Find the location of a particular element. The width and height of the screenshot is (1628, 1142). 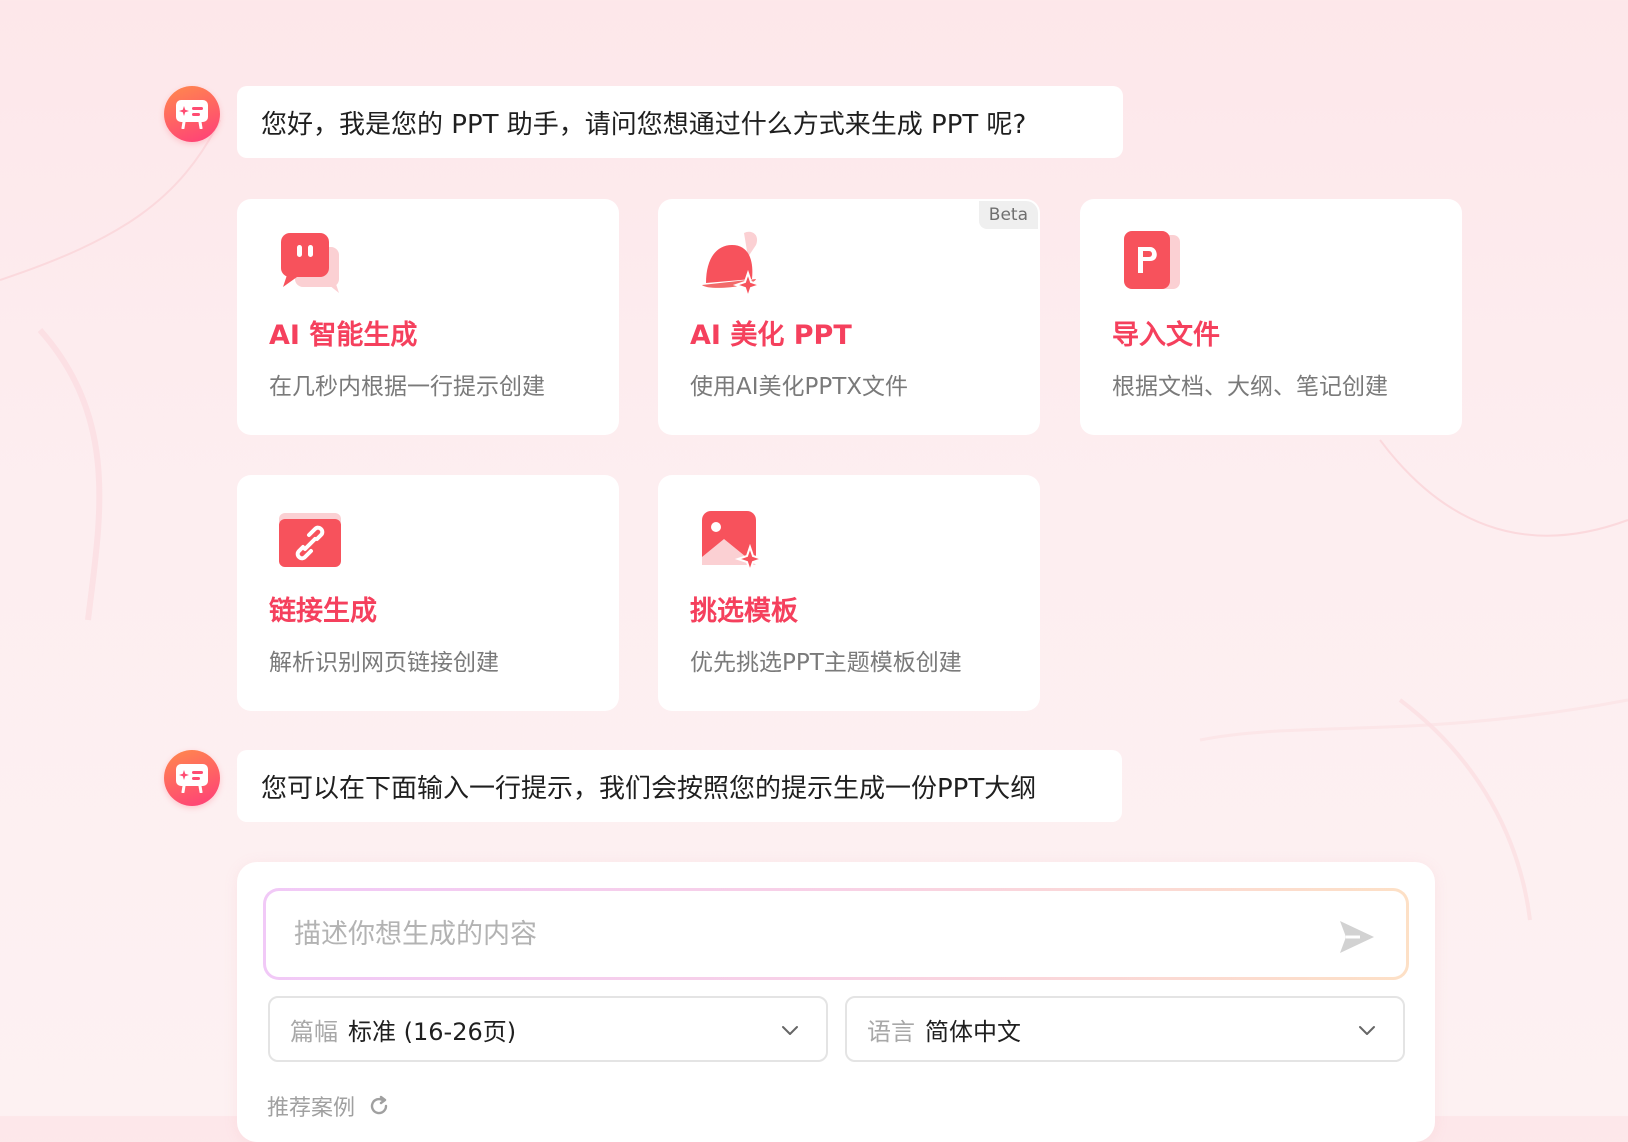

option-title: 导入文件 is located at coordinates (1166, 335).